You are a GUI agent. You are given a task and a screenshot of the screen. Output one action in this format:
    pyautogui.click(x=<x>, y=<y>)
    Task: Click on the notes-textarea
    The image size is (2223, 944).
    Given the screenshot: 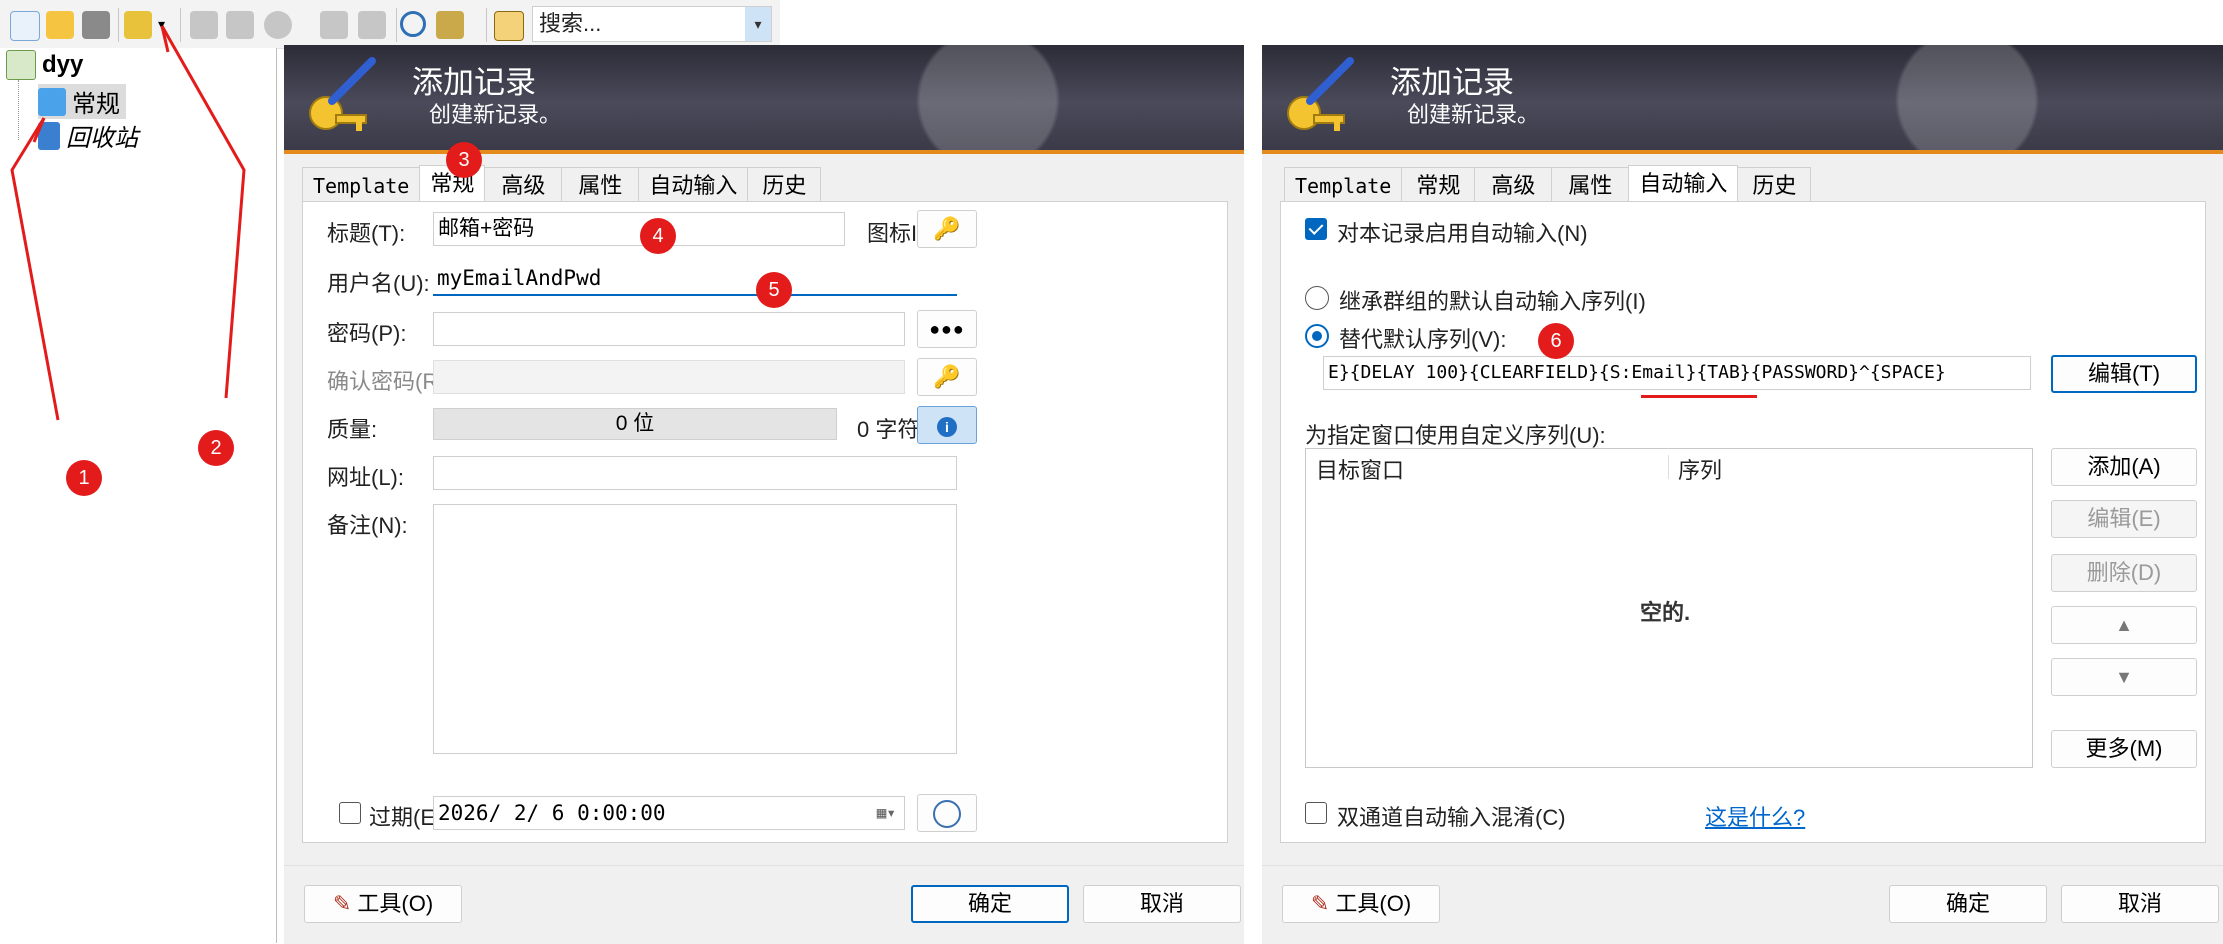 What is the action you would take?
    pyautogui.click(x=695, y=629)
    